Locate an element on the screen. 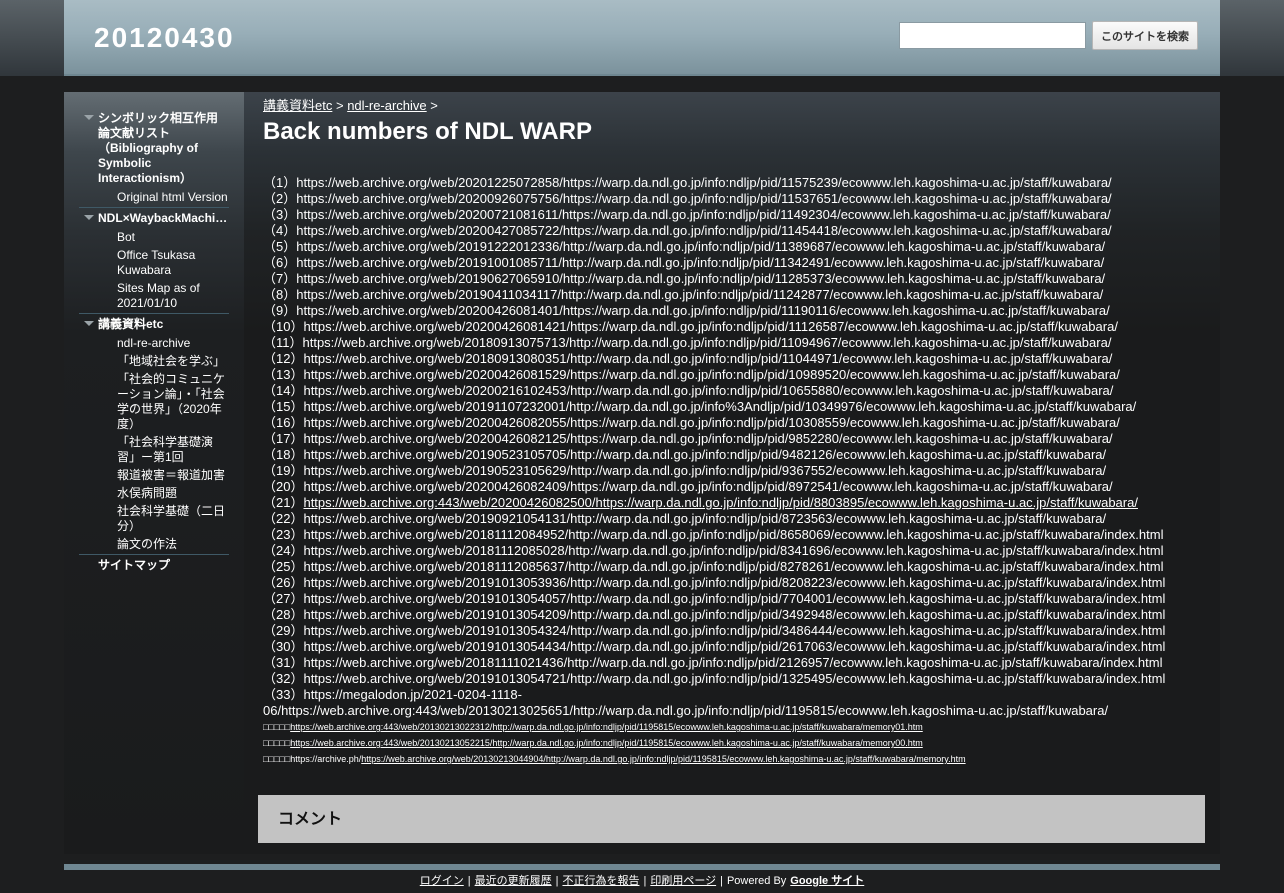  archive-item-number: （21） is located at coordinates (283, 502).